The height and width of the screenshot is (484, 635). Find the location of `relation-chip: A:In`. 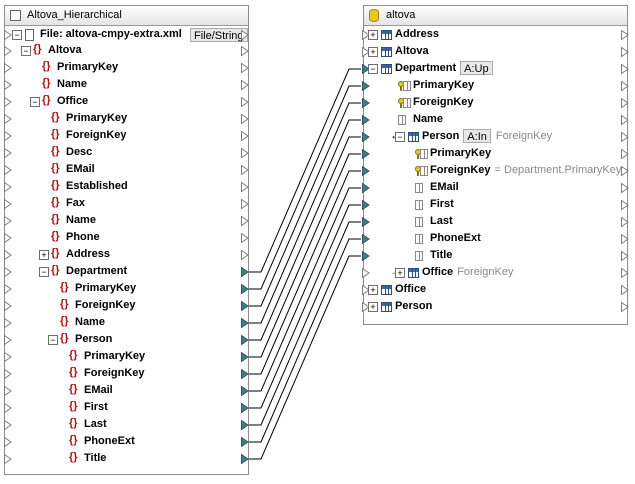

relation-chip: A:In is located at coordinates (477, 136).